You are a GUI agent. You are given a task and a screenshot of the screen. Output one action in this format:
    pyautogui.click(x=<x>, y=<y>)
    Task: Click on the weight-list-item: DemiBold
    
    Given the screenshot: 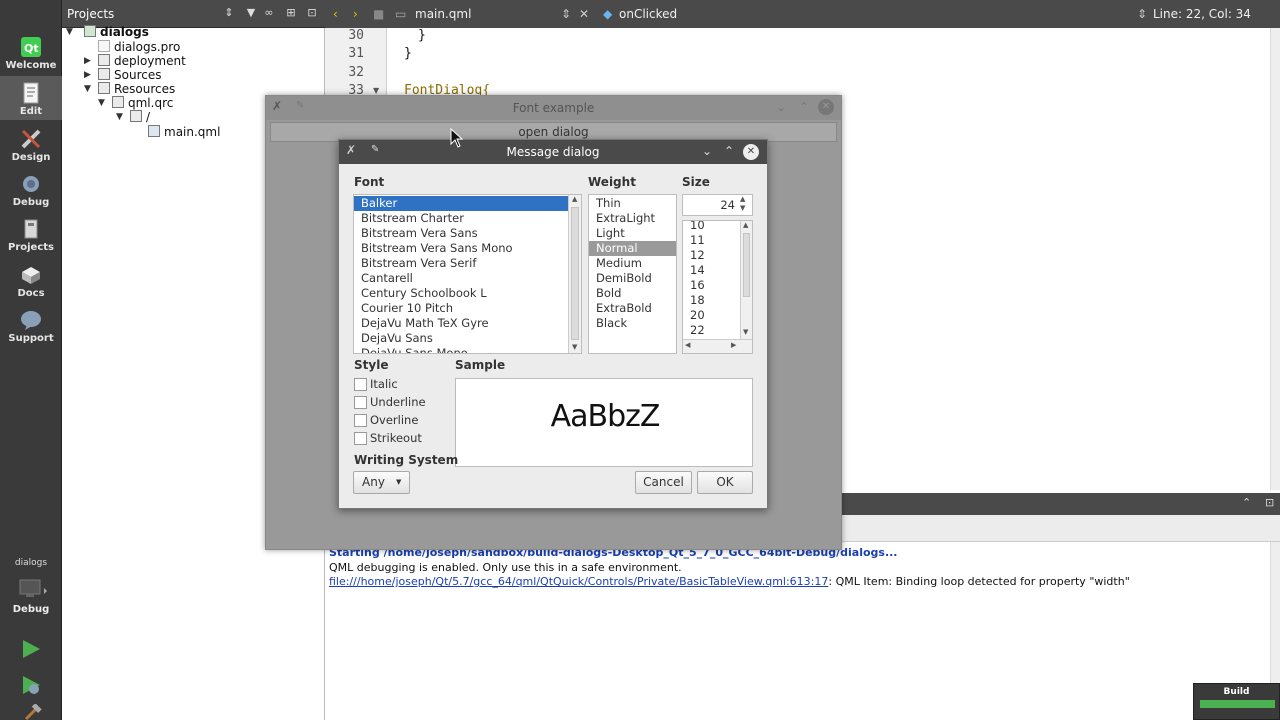 What is the action you would take?
    pyautogui.click(x=620, y=278)
    